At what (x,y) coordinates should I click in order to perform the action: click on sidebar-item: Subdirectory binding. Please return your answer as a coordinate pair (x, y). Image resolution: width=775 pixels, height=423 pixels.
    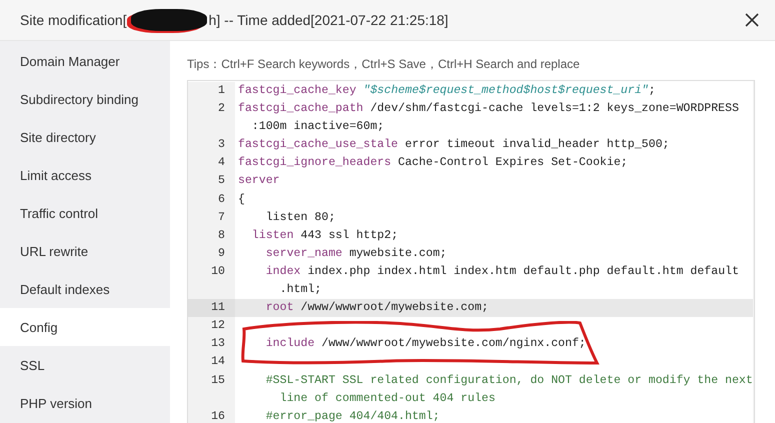
    Looking at the image, I should click on (85, 99).